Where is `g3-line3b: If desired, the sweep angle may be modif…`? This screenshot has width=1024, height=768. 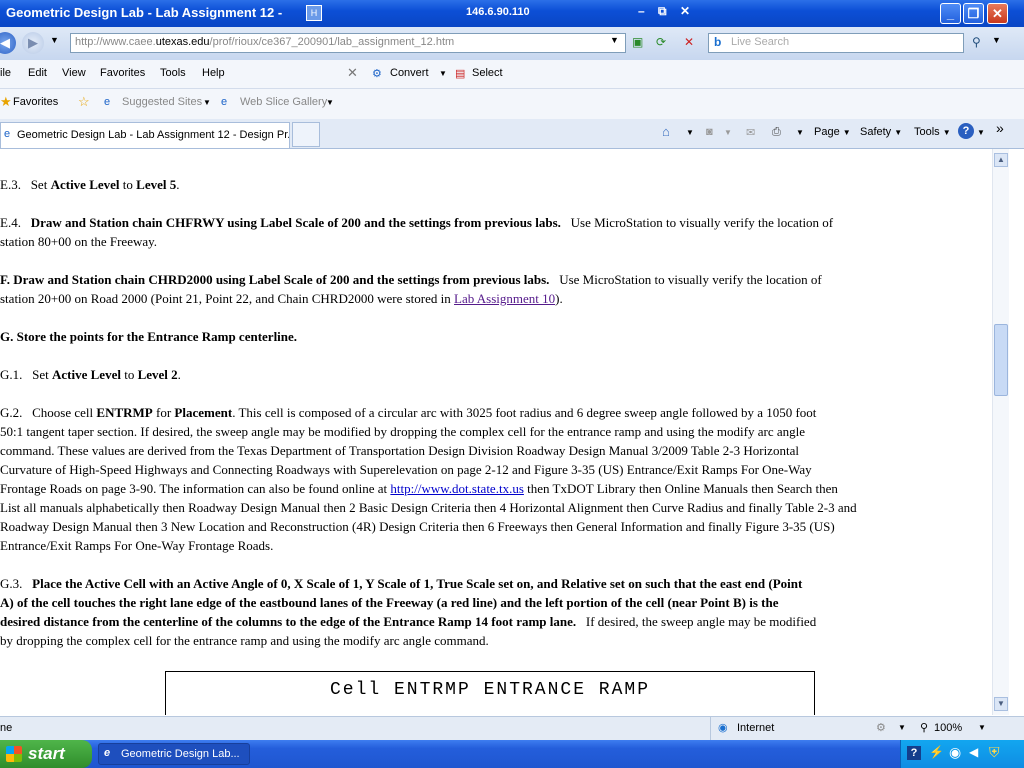
g3-line3b: If desired, the sweep angle may be modif… is located at coordinates (701, 621).